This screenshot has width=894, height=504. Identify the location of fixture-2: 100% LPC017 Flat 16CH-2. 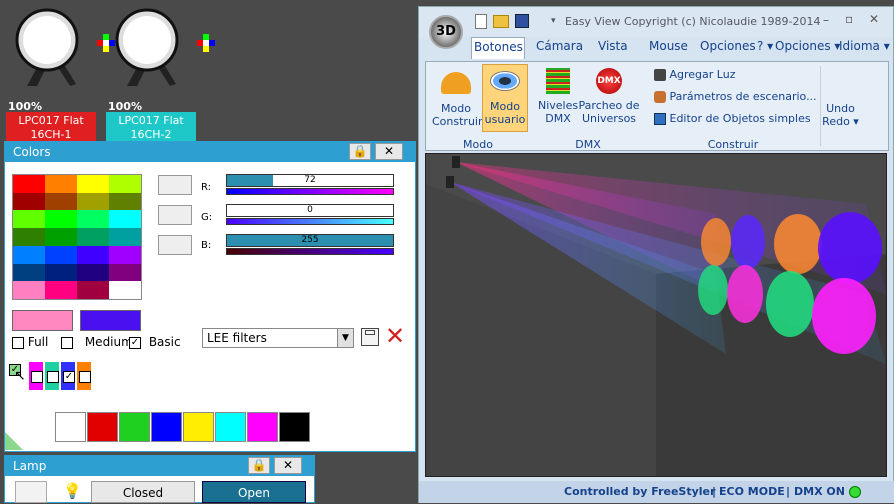
(153, 76).